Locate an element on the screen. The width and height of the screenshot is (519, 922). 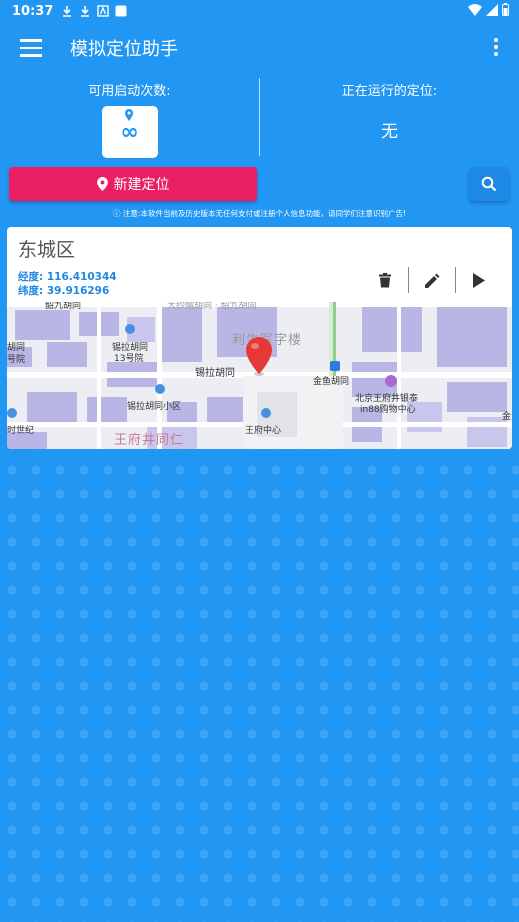
notice-message: 注意:本软件当前及历史版本无任何支付或注册个人信息功能，请同学们注意识别广告! is located at coordinates (264, 213).